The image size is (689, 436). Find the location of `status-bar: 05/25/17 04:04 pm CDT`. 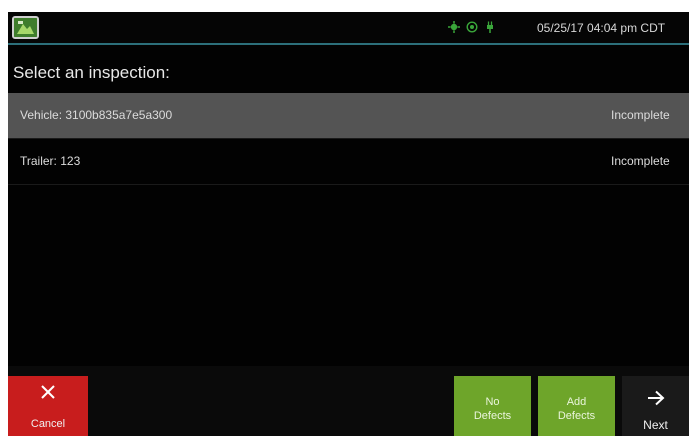

status-bar: 05/25/17 04:04 pm CDT is located at coordinates (348, 28).